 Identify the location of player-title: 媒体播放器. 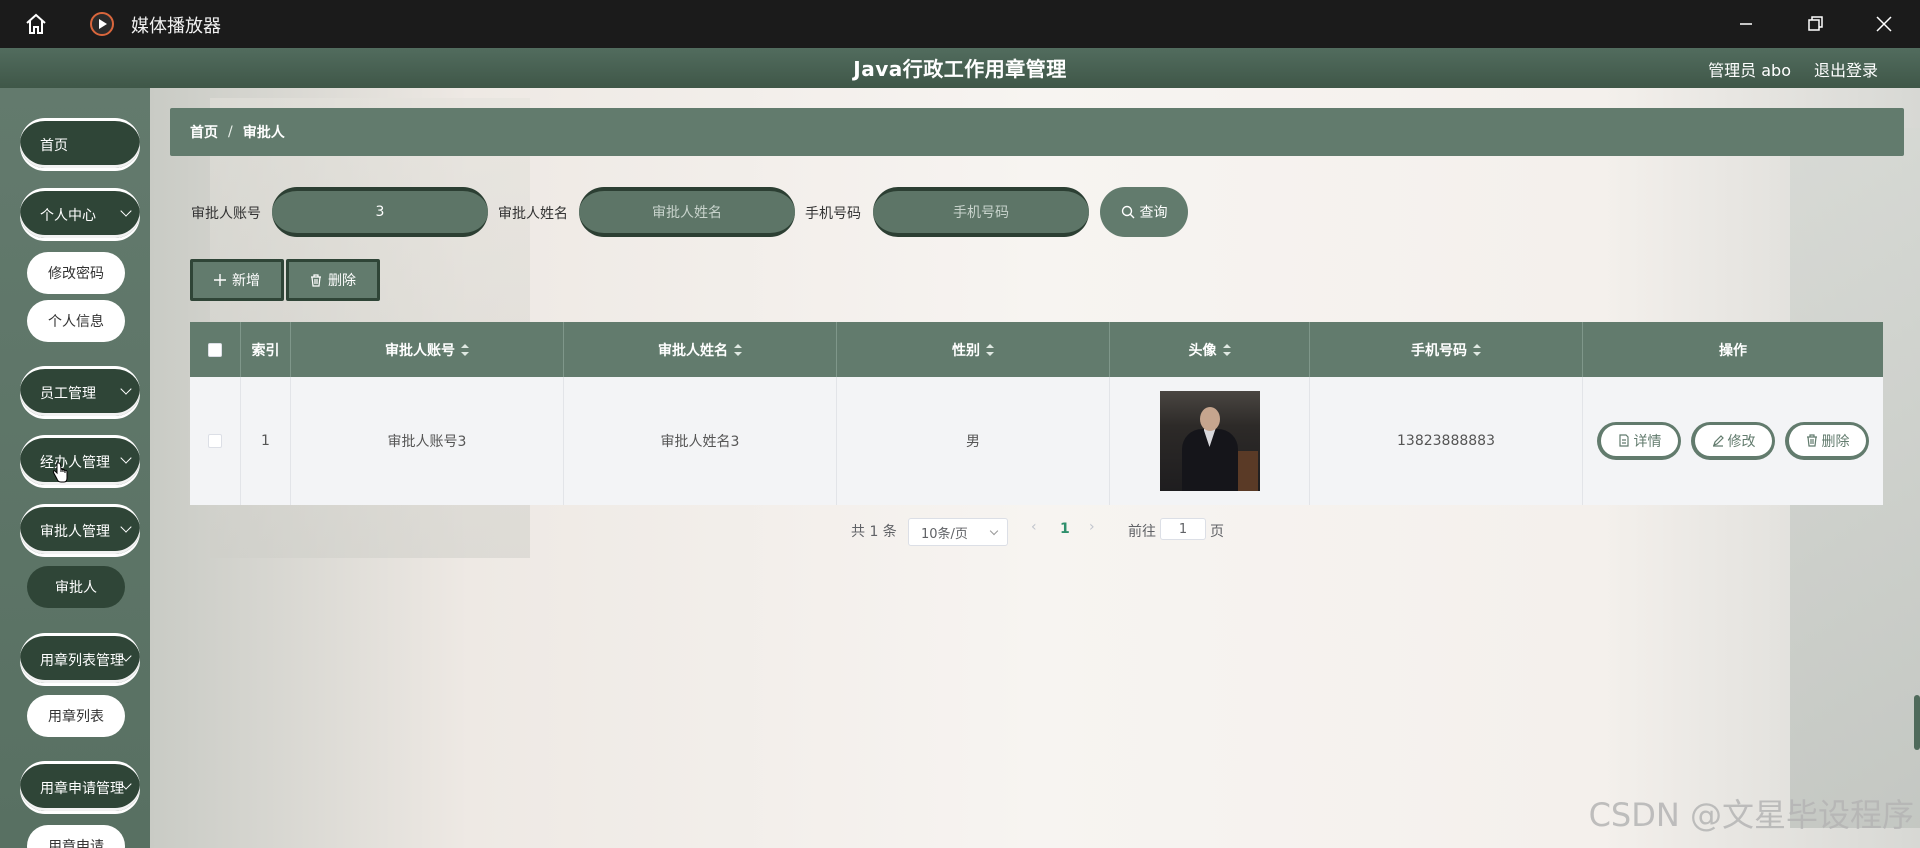
(176, 26).